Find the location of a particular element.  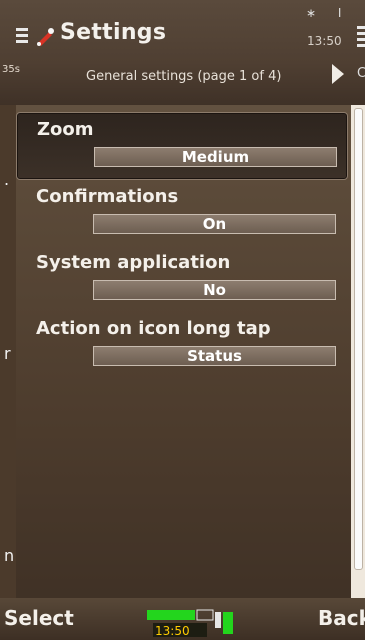

back-softkey: Back is located at coordinates (341, 618).